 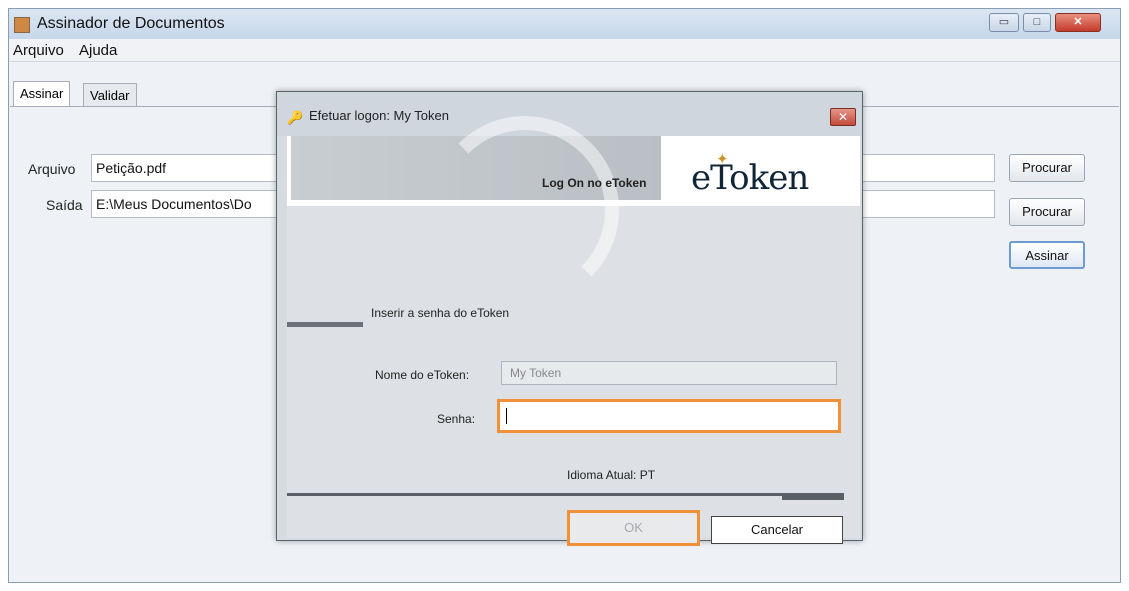 What do you see at coordinates (611, 475) in the screenshot?
I see `language-label: Idioma Atual: PT` at bounding box center [611, 475].